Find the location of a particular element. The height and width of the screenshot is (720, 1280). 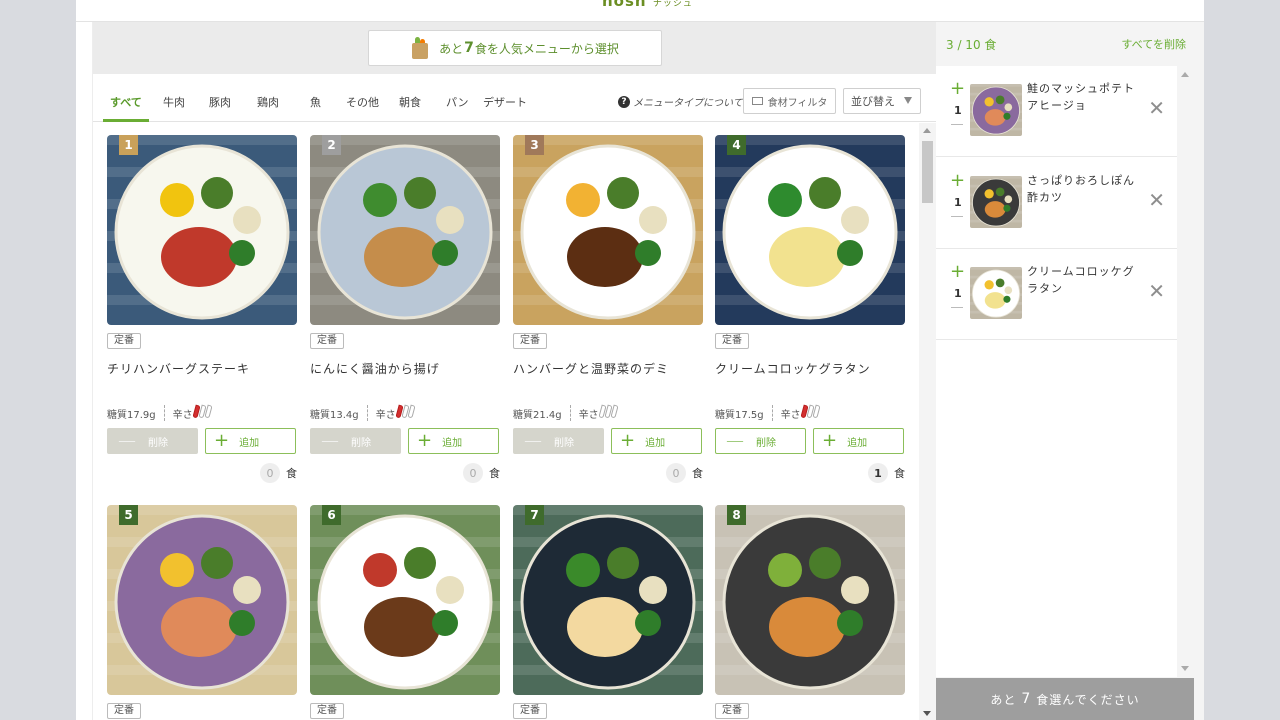

dish-name: ハンバーグと温野菜のデミ is located at coordinates (591, 369).